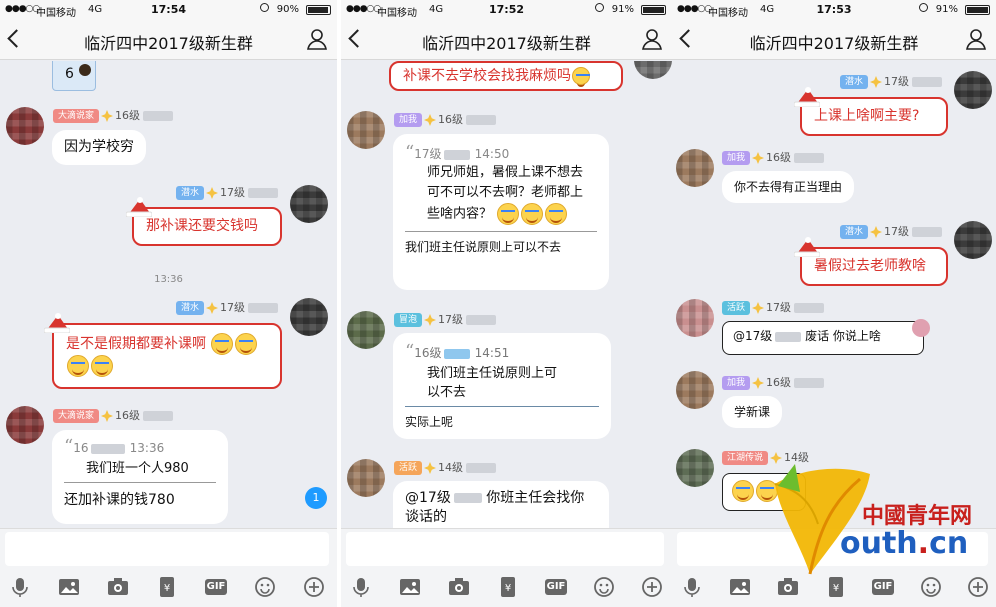 The height and width of the screenshot is (607, 996). I want to click on message-text: 暑假过去老师教啥, so click(870, 266).